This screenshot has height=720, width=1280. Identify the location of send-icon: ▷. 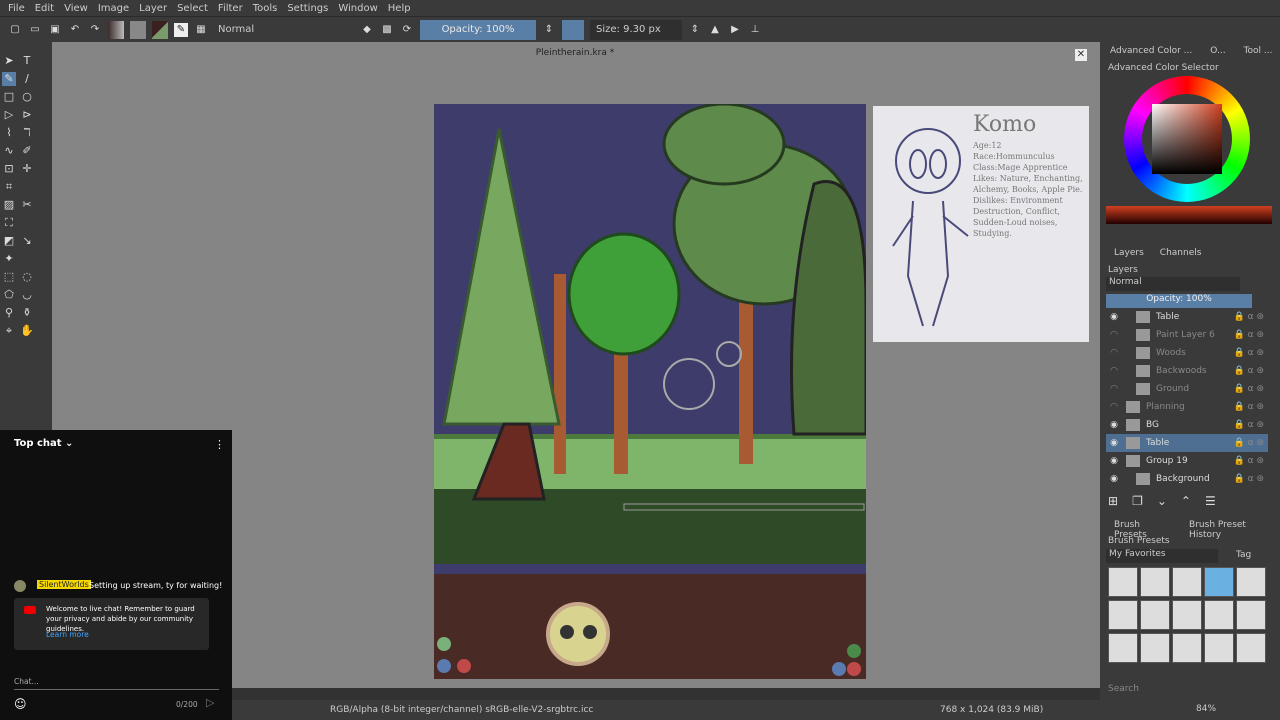
(210, 702).